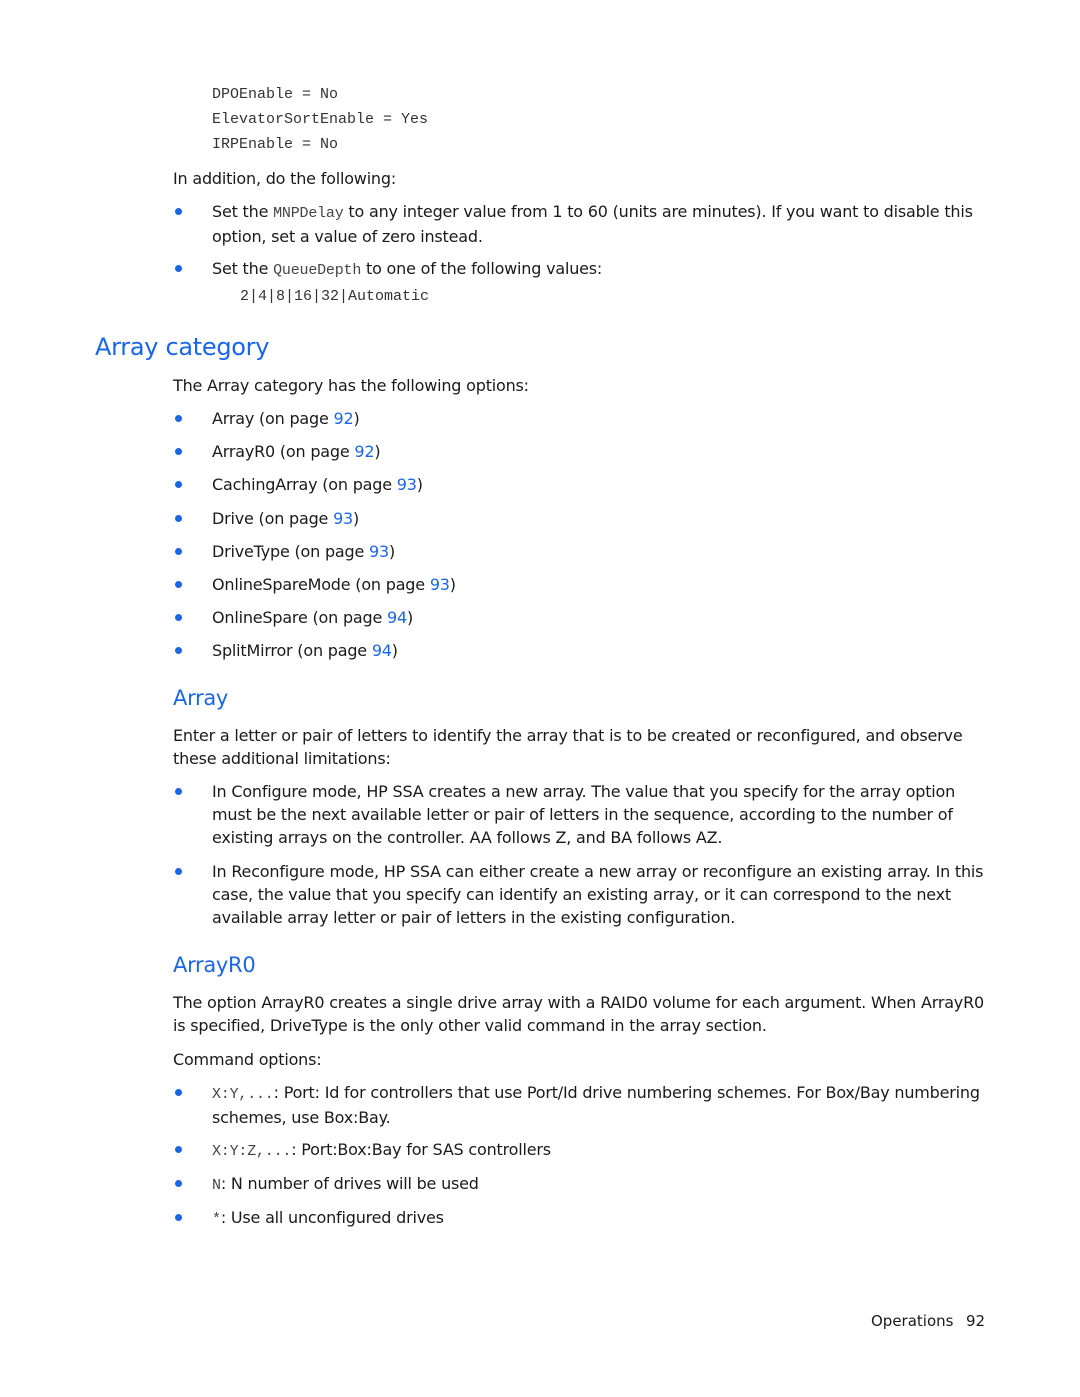 The image size is (1080, 1397). Describe the element at coordinates (214, 965) in the screenshot. I see `subsection-heading: ArrayR0` at that location.